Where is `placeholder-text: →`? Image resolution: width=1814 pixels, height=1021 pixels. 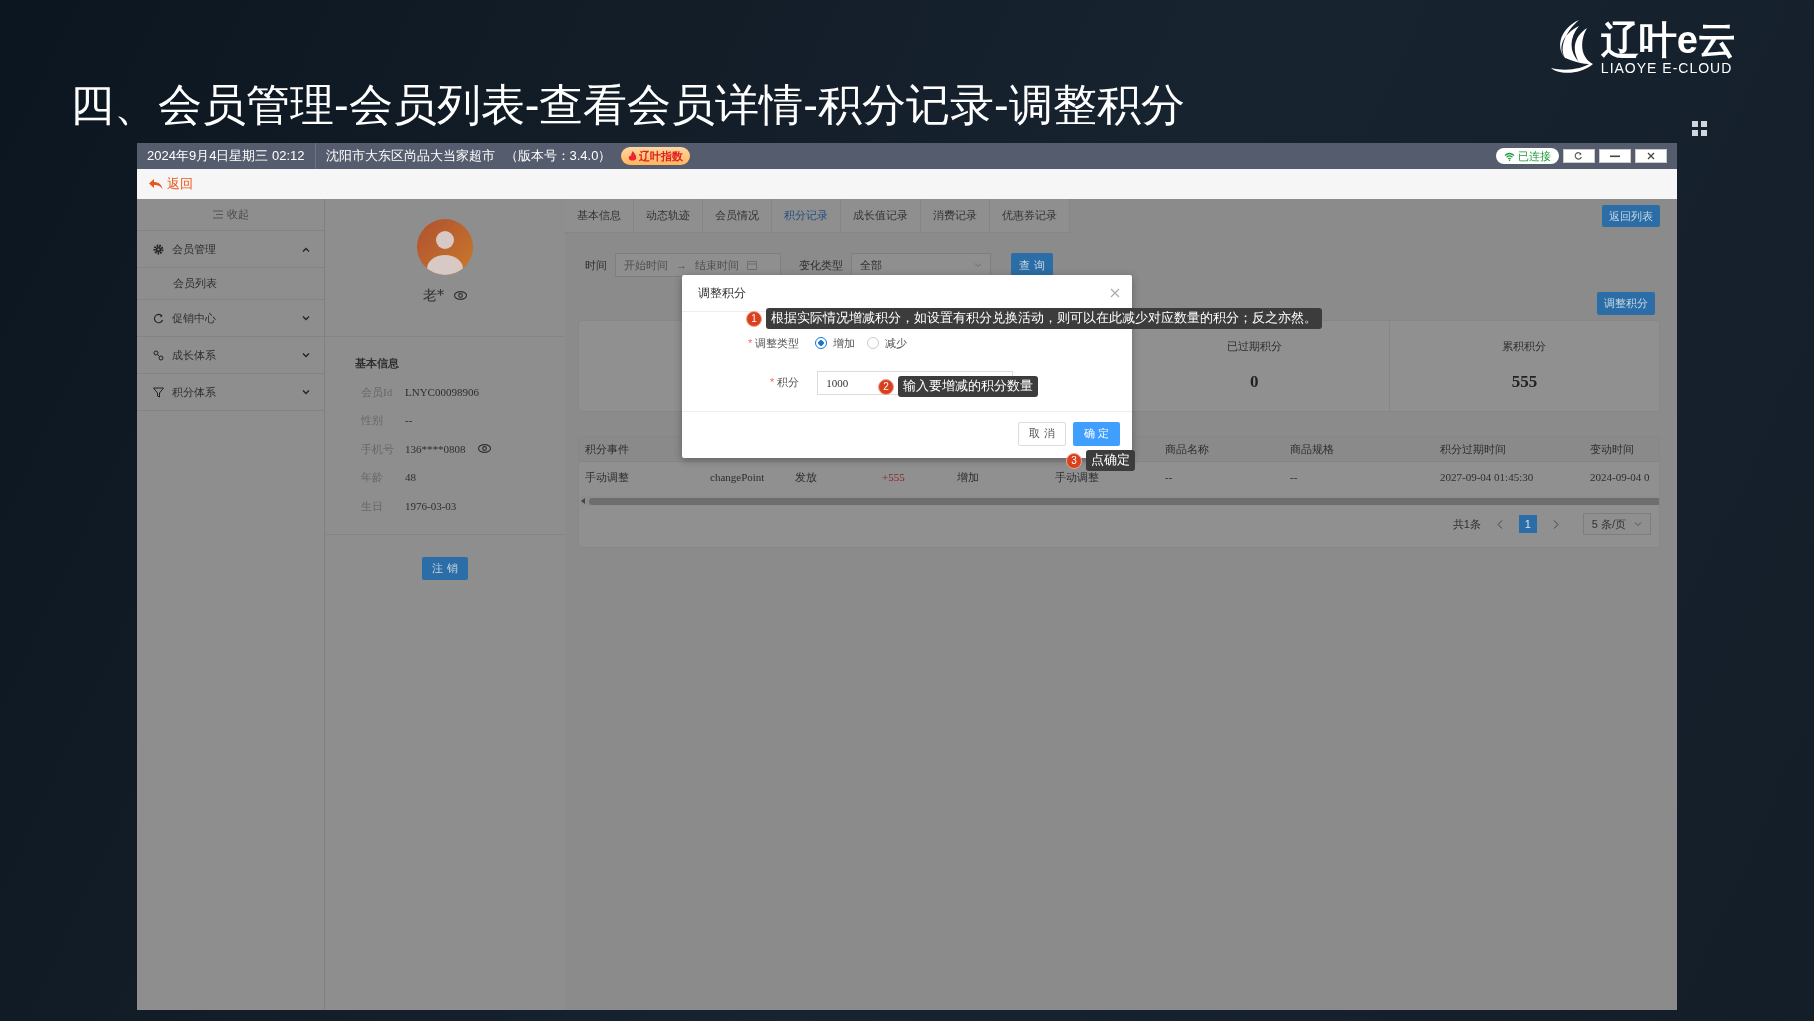
placeholder-text: → is located at coordinates (681, 265).